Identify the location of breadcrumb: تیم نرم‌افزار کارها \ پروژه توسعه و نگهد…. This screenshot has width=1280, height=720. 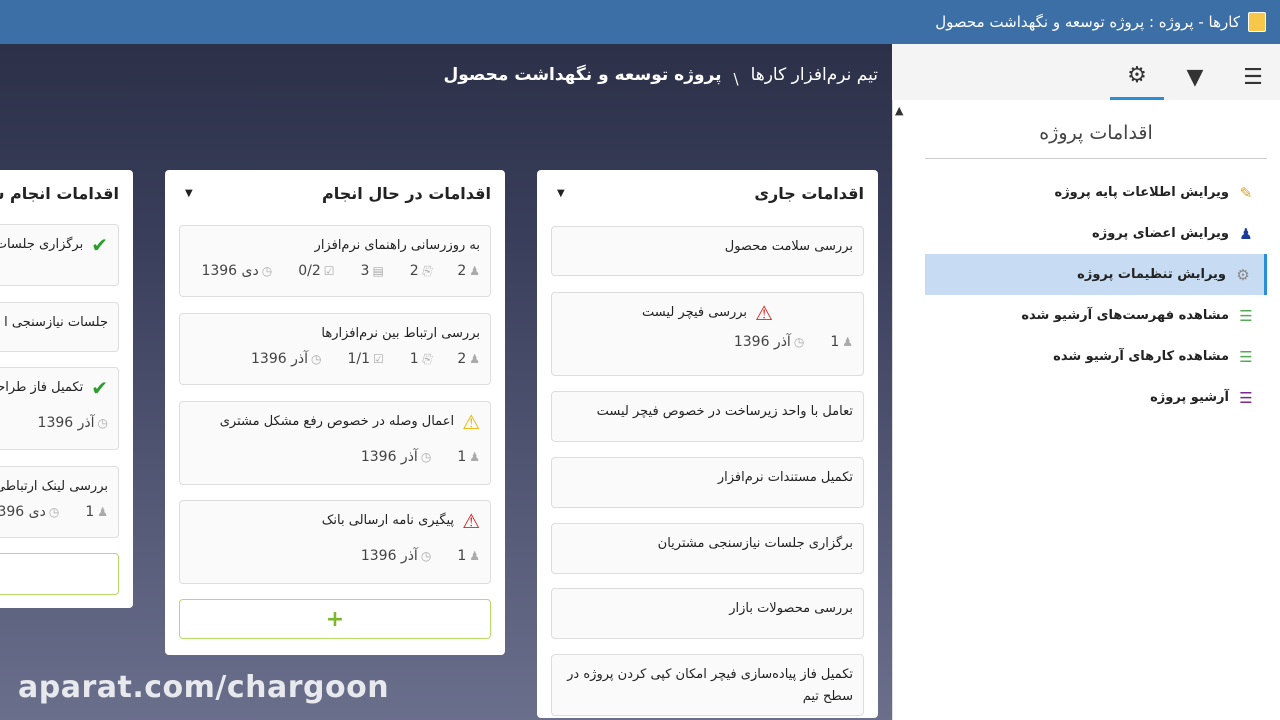
(660, 75).